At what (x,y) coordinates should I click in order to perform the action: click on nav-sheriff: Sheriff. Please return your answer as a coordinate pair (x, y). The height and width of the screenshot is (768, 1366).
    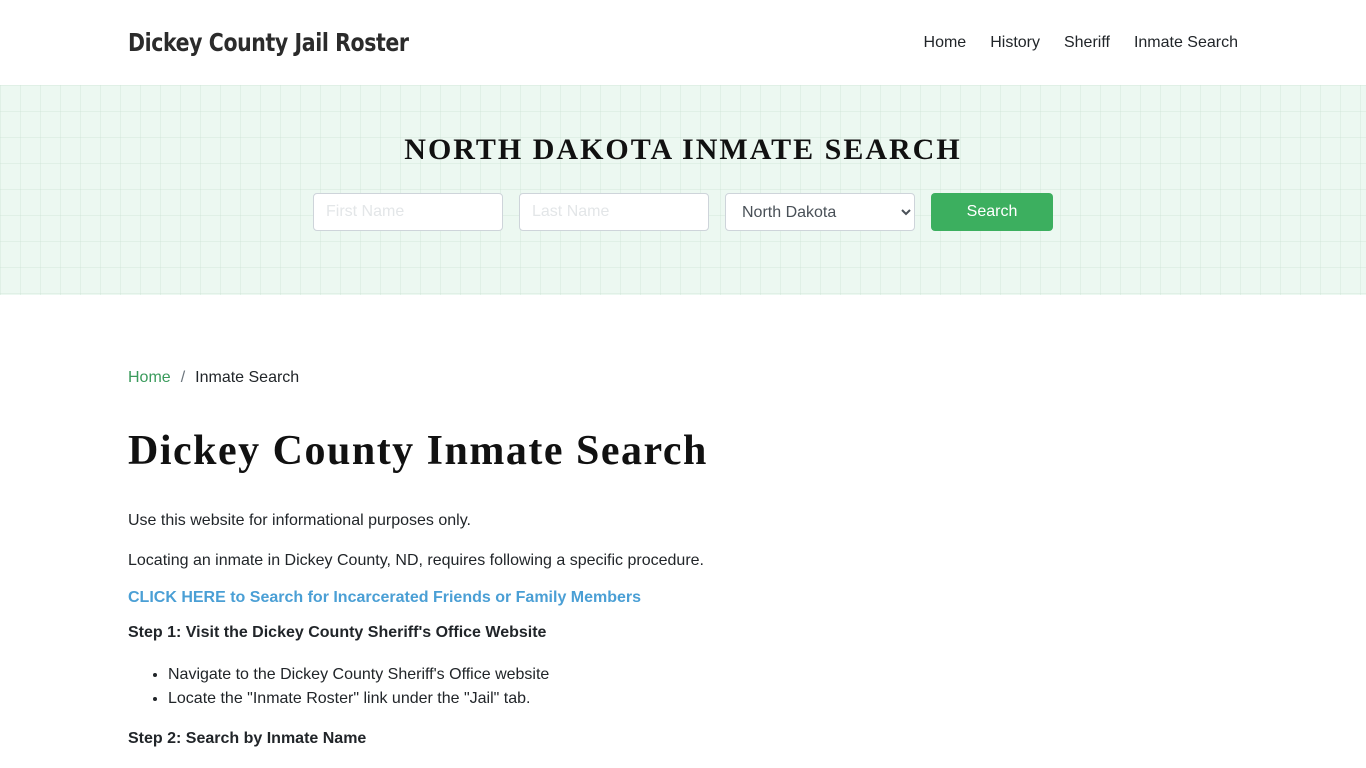
    Looking at the image, I should click on (1087, 43).